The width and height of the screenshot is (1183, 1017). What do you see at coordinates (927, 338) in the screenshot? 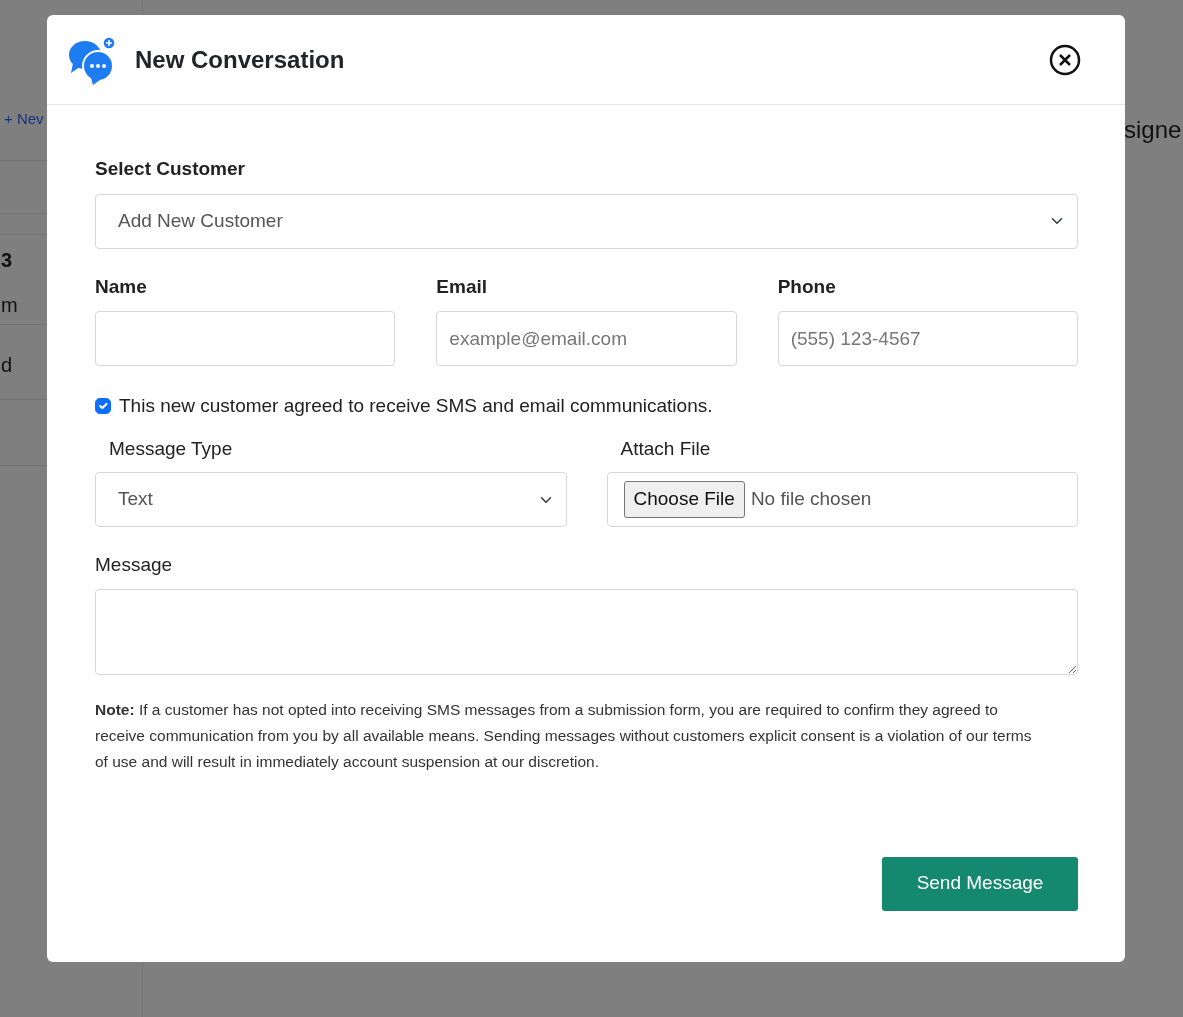
I see `input-field: (555) 123-4567` at bounding box center [927, 338].